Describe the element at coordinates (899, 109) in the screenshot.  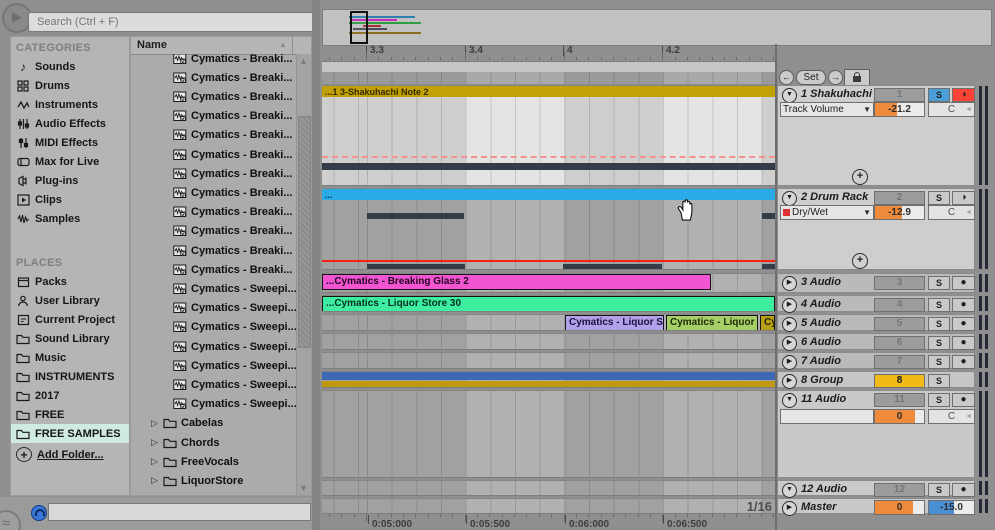
I see `volume-value: -21.2` at that location.